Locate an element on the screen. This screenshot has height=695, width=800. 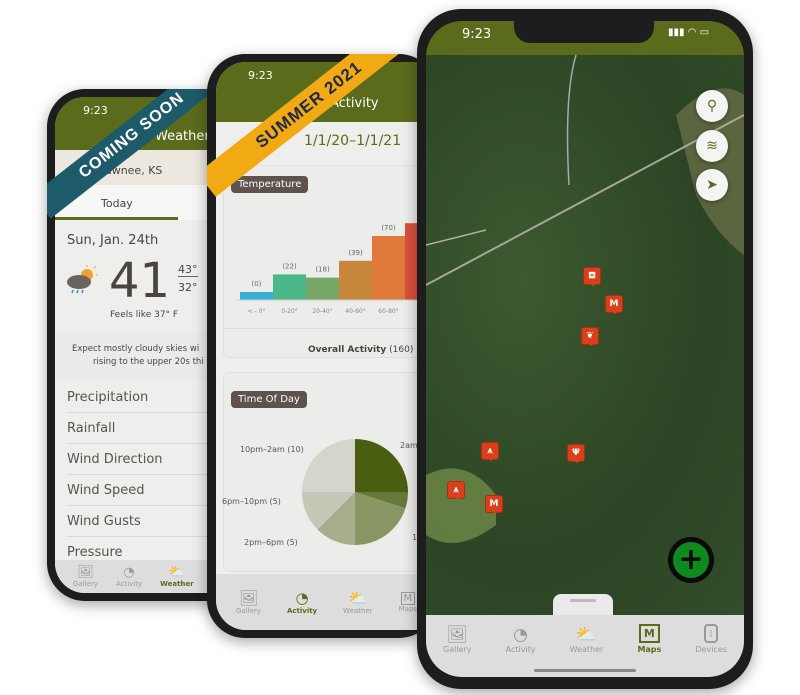
feels-like: Feels like 37° F is located at coordinates (144, 315).